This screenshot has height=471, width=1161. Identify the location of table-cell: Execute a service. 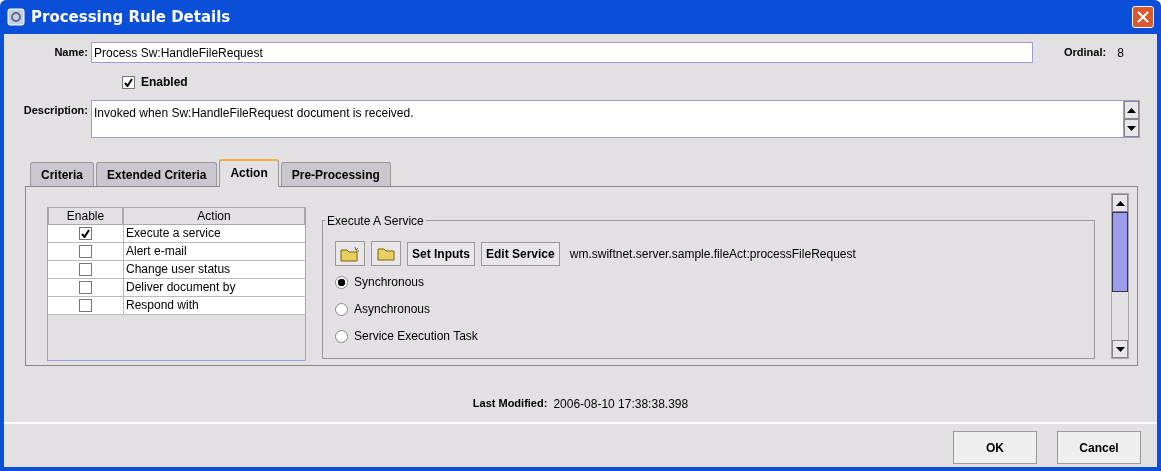
(214, 233).